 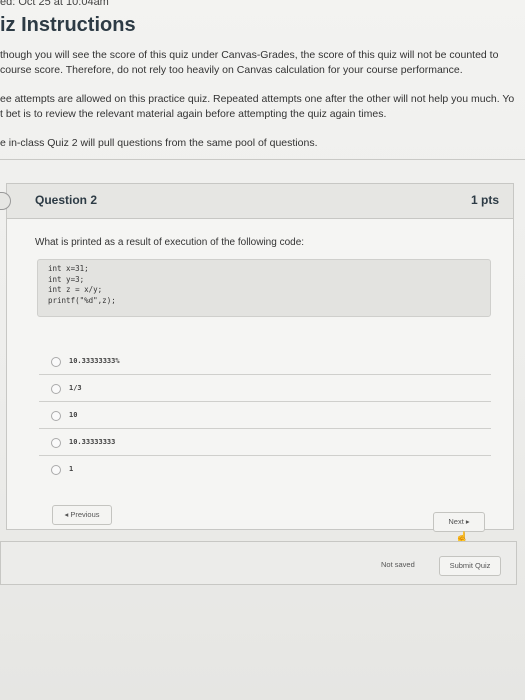 I want to click on answer-option: 10, so click(x=265, y=418).